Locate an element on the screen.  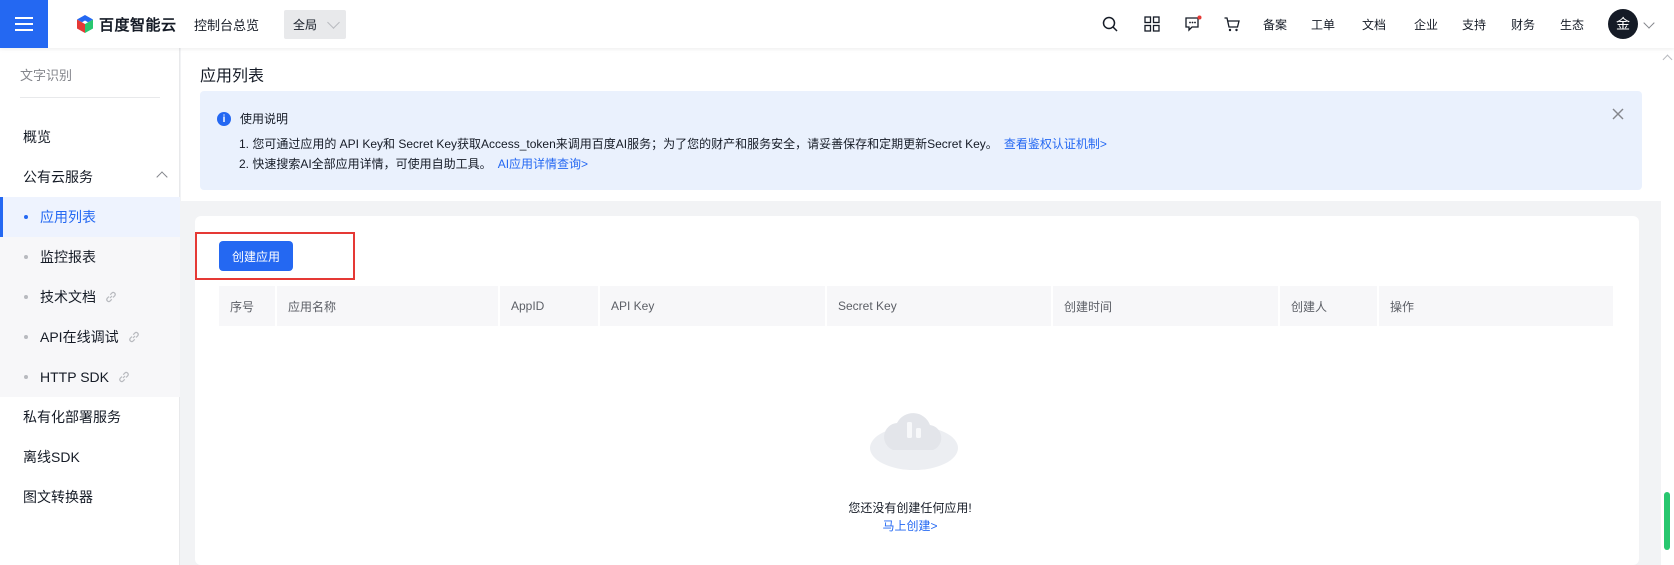
column-header-appid: AppID is located at coordinates (549, 306).